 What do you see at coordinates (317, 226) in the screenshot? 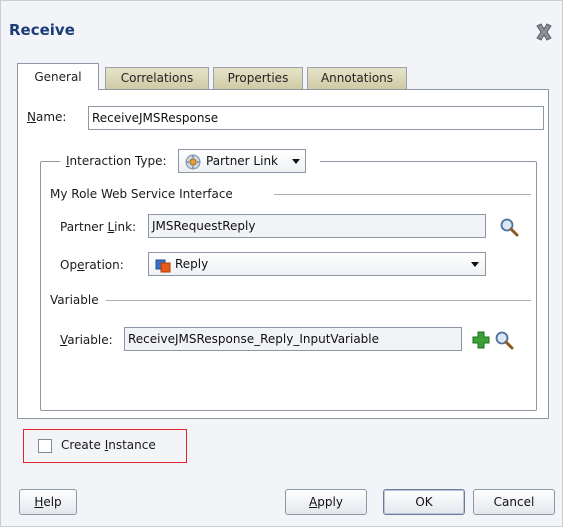
I see `partner-link-field: JMSRequestReply` at bounding box center [317, 226].